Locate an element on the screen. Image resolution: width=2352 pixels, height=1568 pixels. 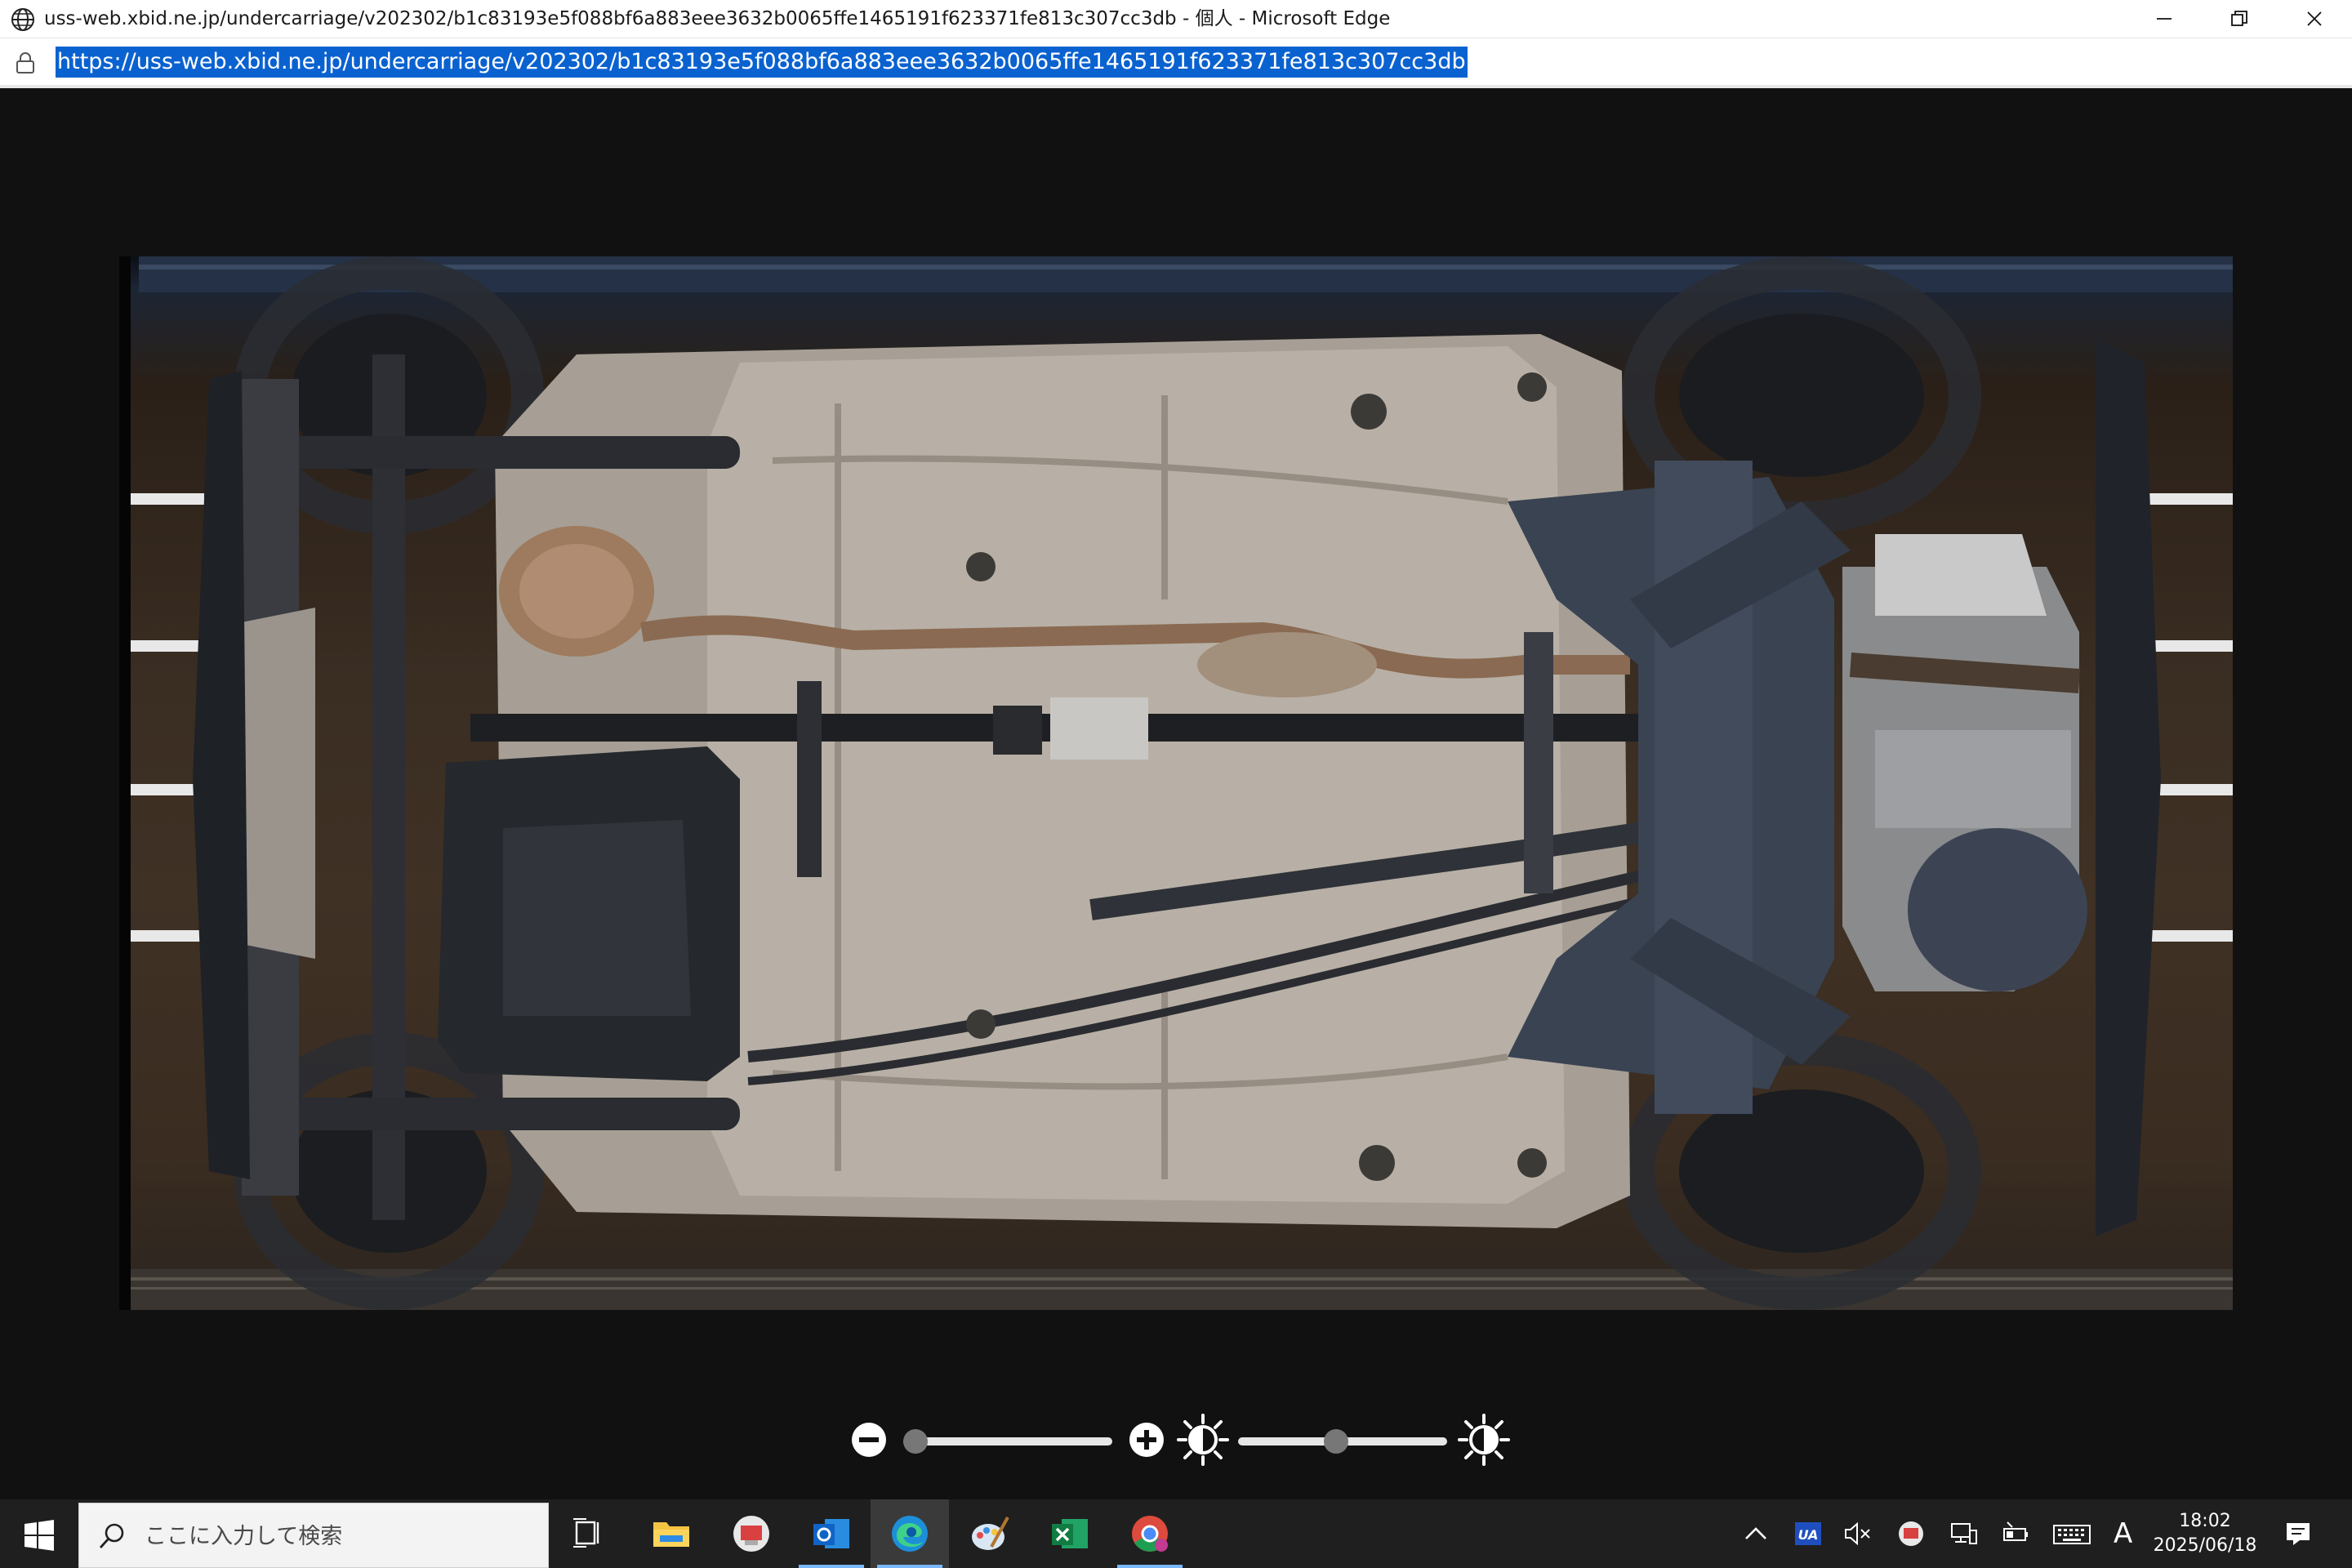
excel-icon is located at coordinates (1070, 1534).